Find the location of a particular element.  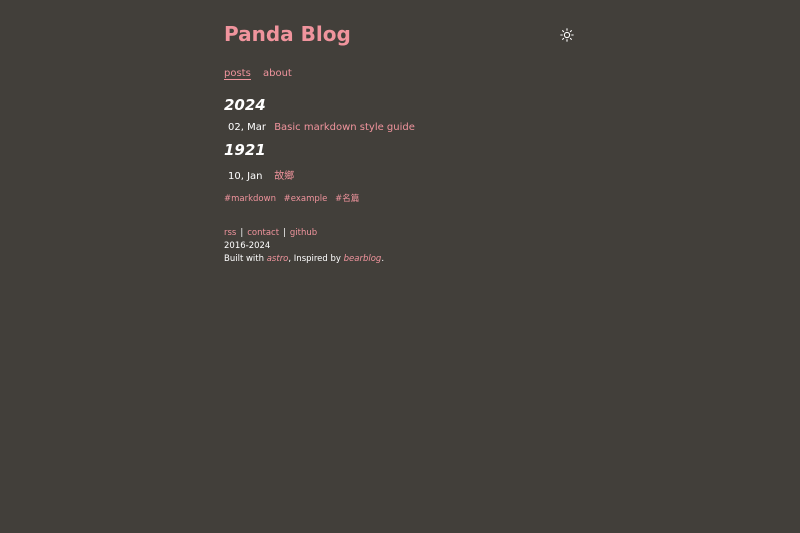

tag-link-markdown: #markdown is located at coordinates (250, 199).